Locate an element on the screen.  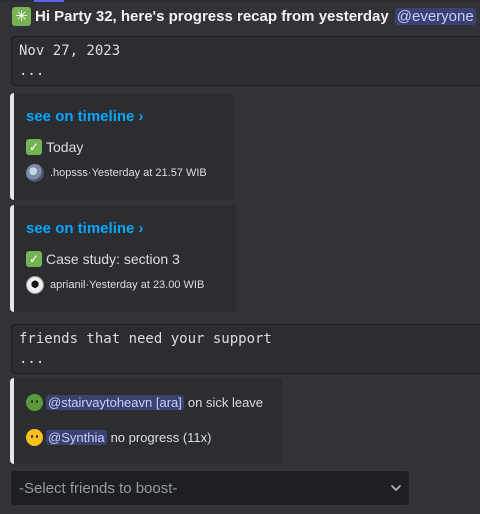
top-accent is located at coordinates (49, 1).